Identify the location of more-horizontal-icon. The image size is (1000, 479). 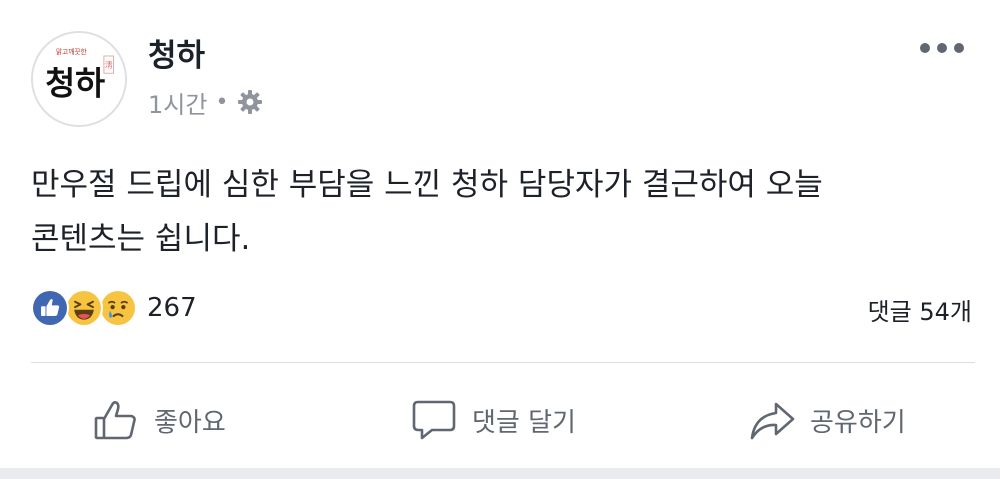
(942, 48).